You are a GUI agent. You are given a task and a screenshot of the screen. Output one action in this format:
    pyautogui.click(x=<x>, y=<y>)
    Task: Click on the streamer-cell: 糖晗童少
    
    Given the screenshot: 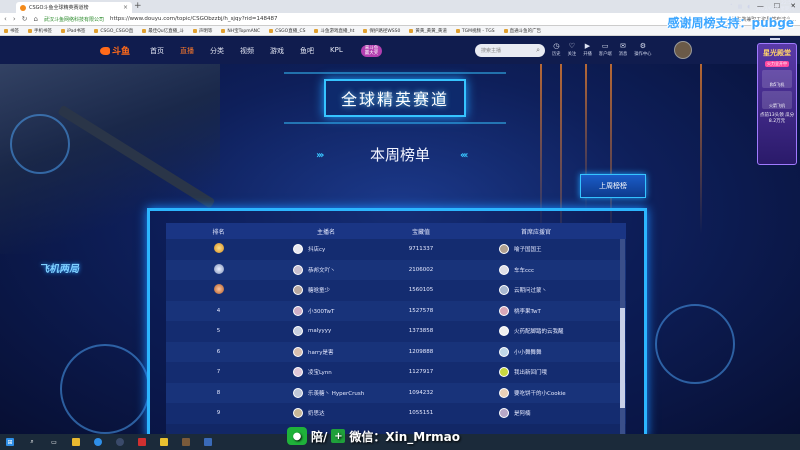 What is the action you would take?
    pyautogui.click(x=326, y=290)
    